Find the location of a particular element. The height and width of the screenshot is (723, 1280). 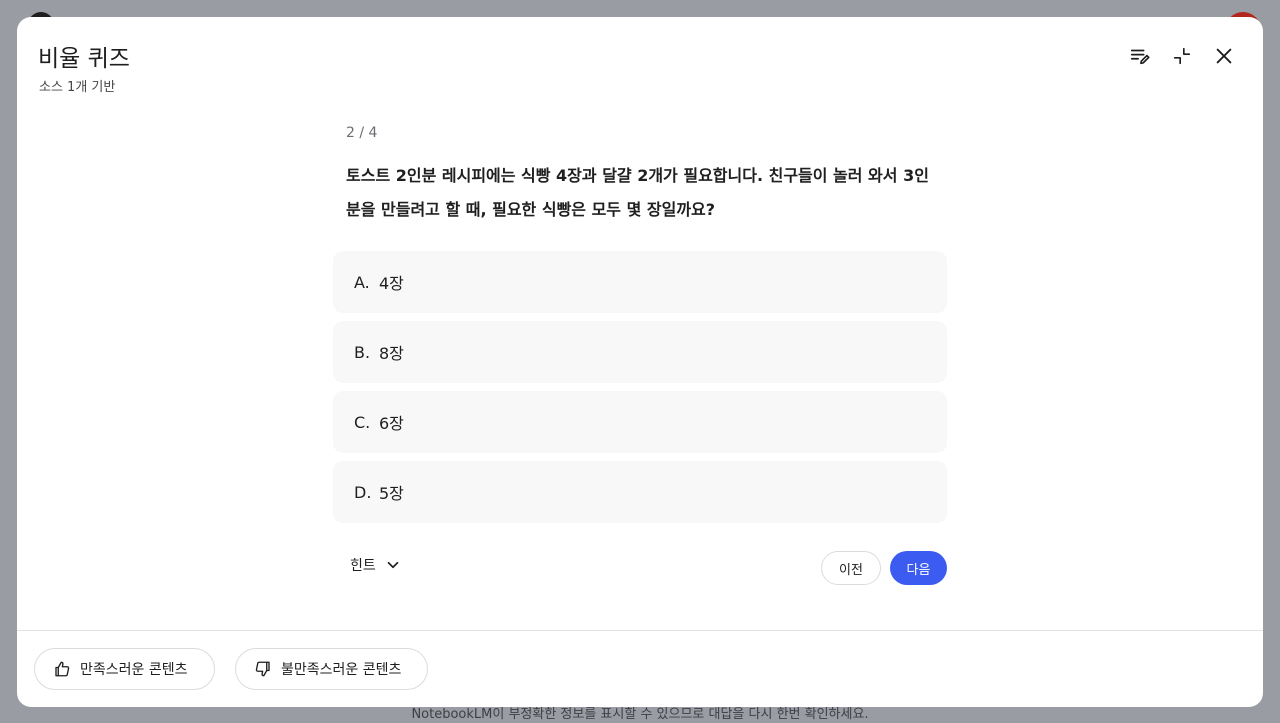

previous-button: 이전 is located at coordinates (851, 568).